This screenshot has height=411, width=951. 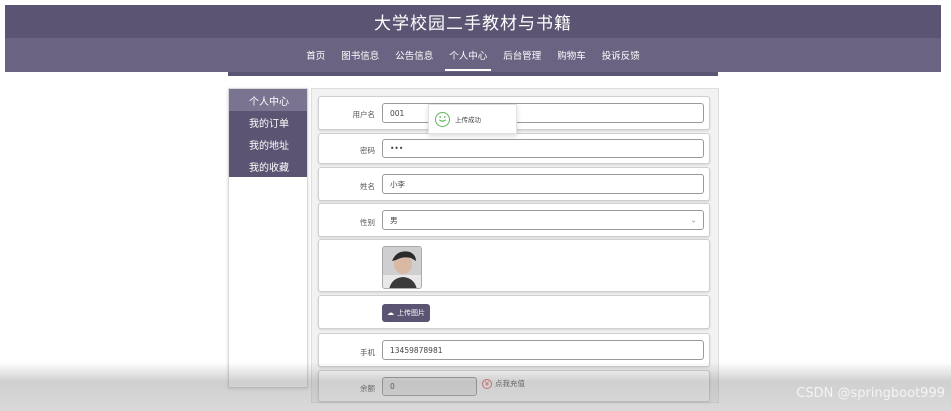 I want to click on nav-item-books: 图书信息, so click(x=360, y=55).